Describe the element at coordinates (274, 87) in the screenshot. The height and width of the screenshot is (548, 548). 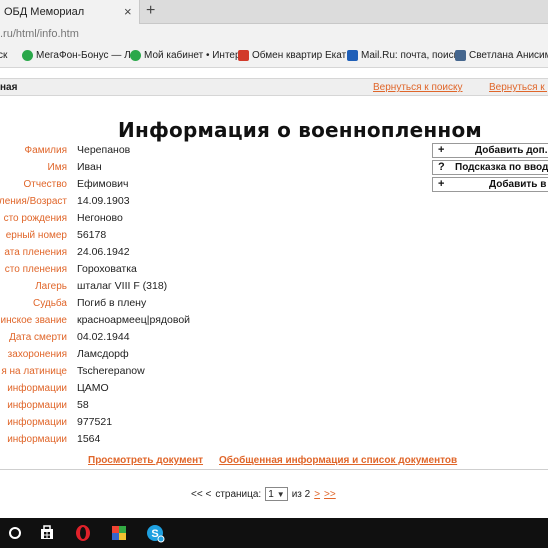
I see `site-header-strip: ная Вернуться к поиску Вернуться к р` at that location.